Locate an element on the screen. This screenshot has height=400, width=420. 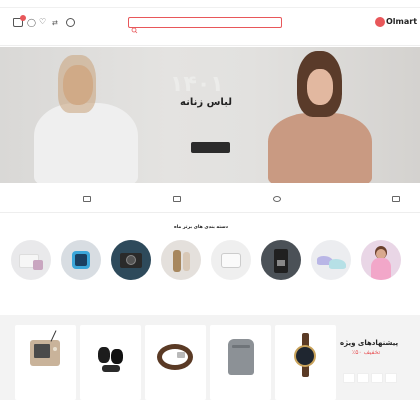
special-discount: ٪۵۰ تخفیف is located at coordinates (366, 352).